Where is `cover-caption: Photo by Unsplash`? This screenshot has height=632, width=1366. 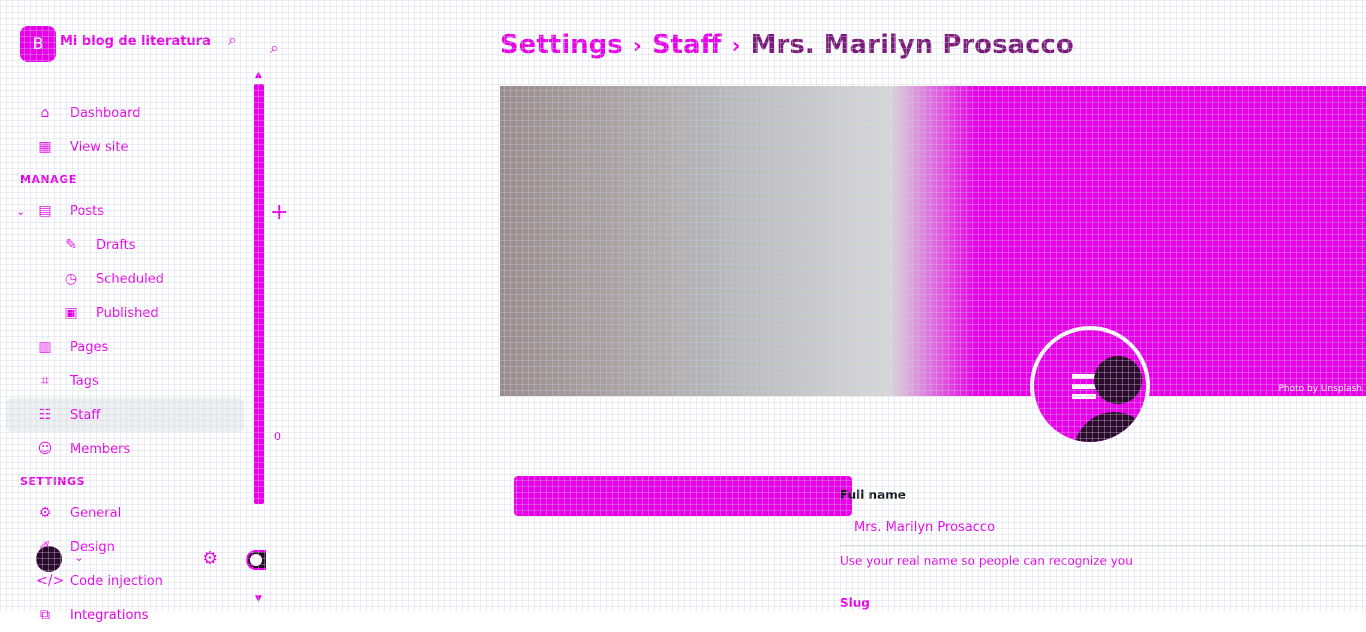
cover-caption: Photo by Unsplash is located at coordinates (1320, 389).